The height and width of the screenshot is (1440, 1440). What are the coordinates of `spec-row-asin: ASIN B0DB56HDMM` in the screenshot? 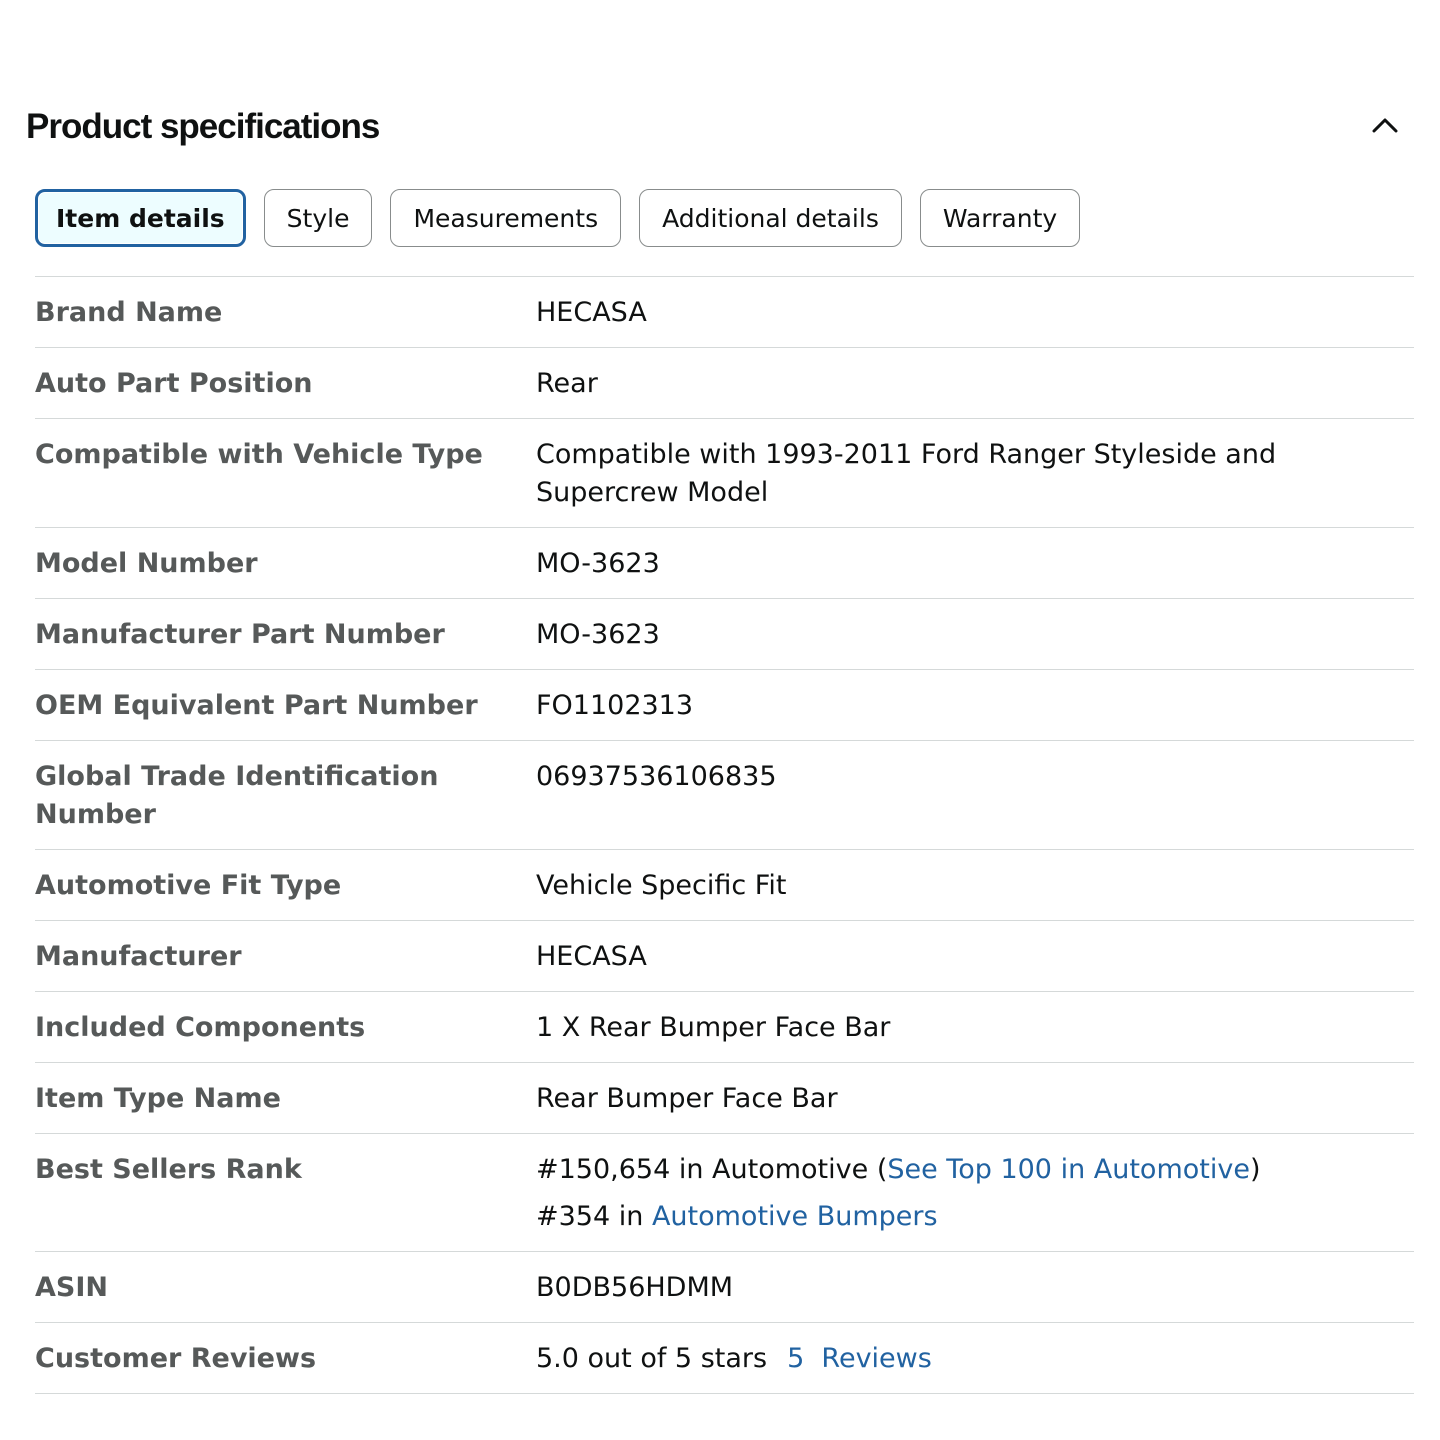 It's located at (724, 1287).